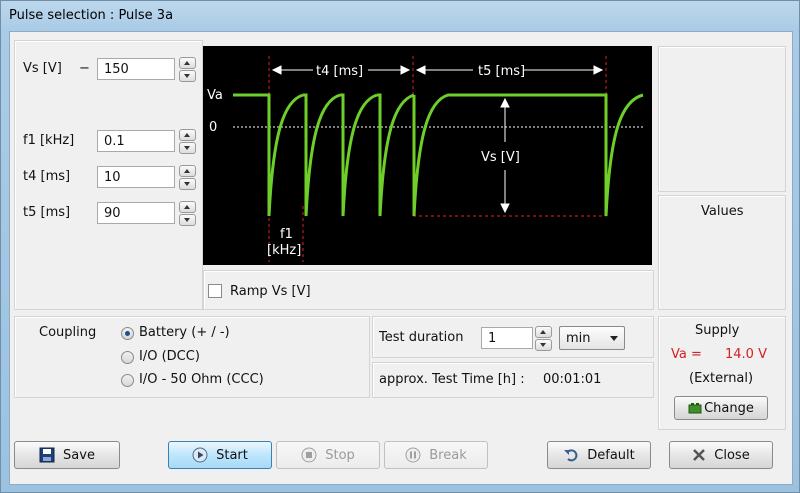  What do you see at coordinates (505, 208) in the screenshot?
I see `vs-arrowhead-bottom` at bounding box center [505, 208].